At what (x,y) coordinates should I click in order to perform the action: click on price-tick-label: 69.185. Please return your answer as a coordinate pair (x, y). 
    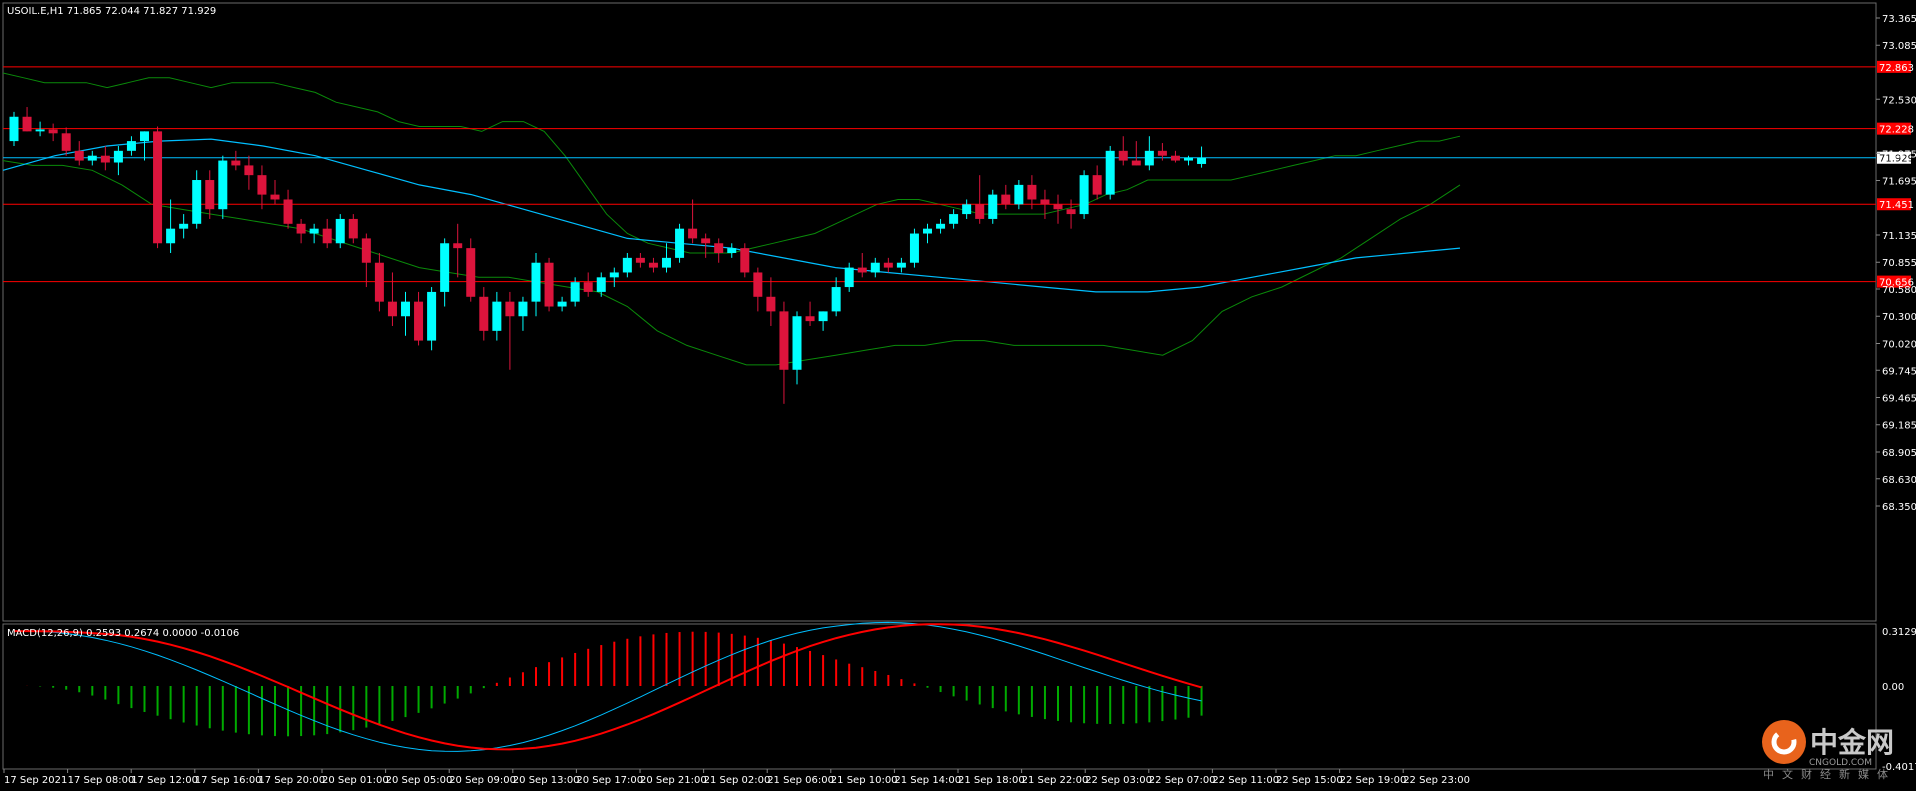
    Looking at the image, I should click on (1899, 426).